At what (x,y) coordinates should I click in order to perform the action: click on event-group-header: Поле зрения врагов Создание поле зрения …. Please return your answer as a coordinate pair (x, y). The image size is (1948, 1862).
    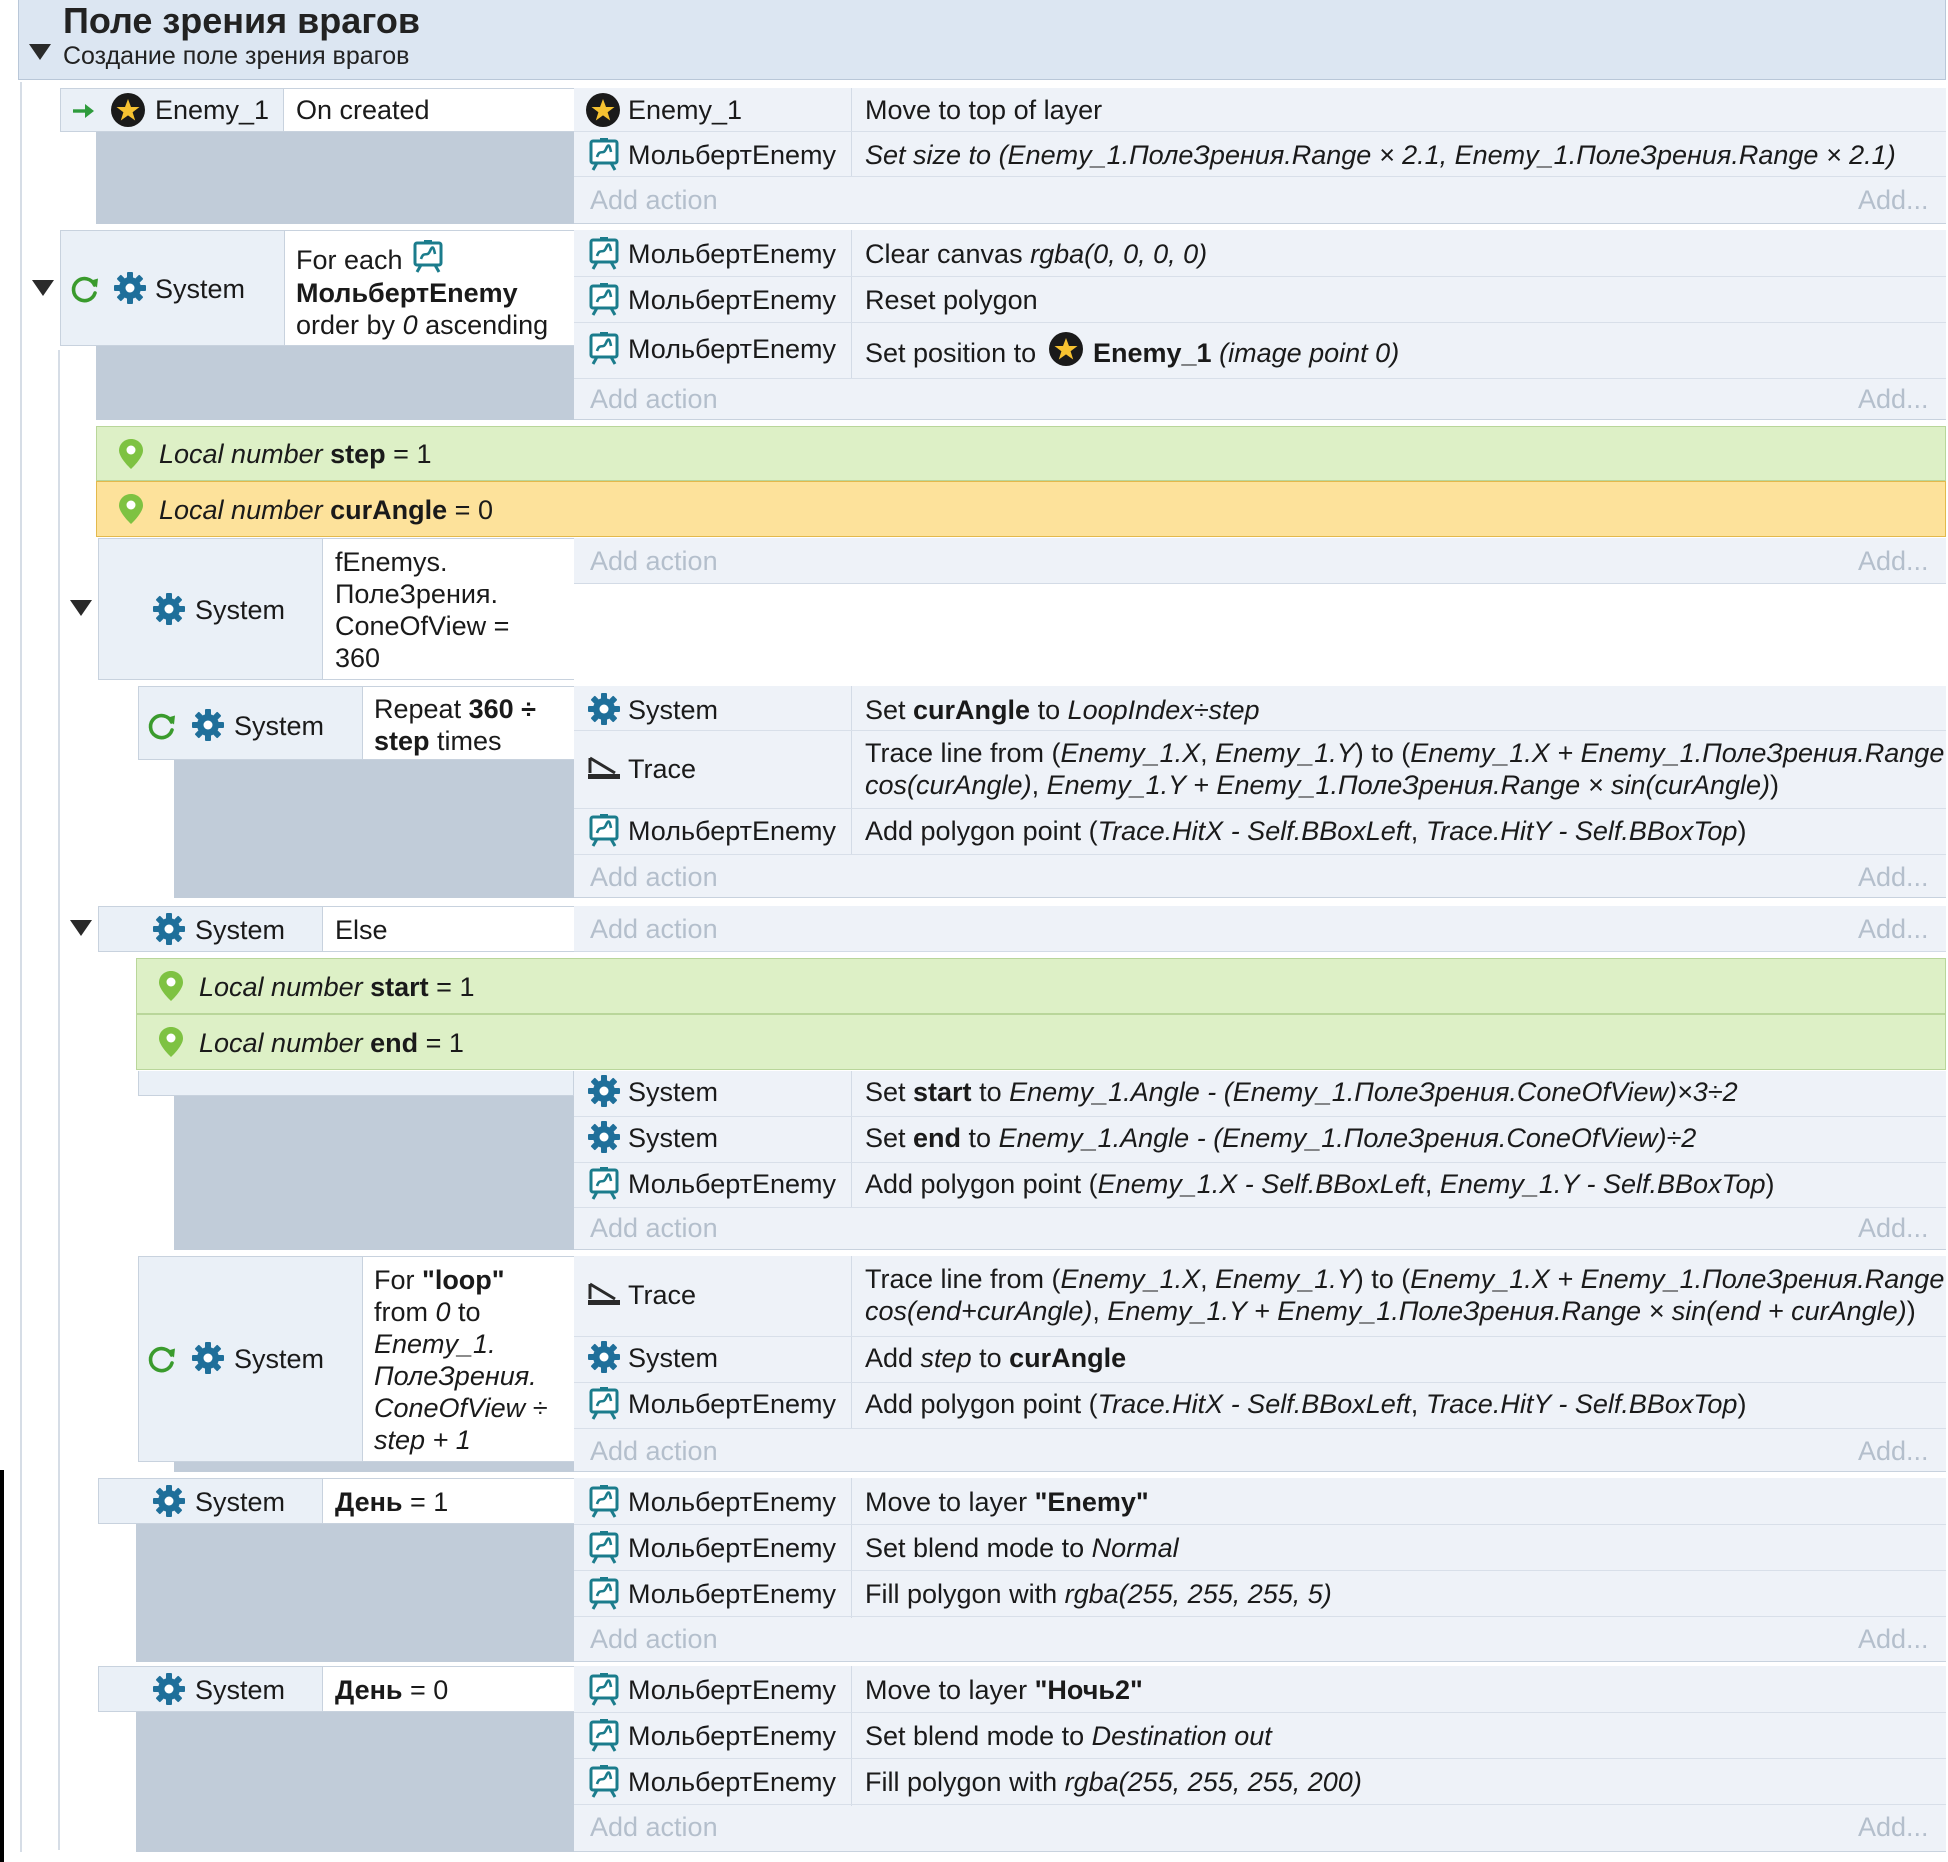
    Looking at the image, I should click on (982, 40).